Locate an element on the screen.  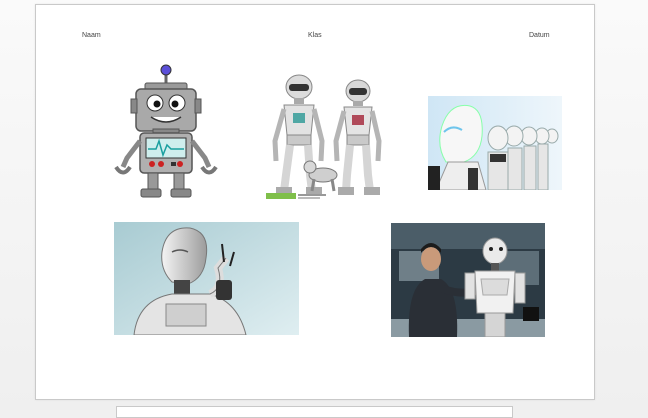
cartoon-robot-image is located at coordinates (166, 131).